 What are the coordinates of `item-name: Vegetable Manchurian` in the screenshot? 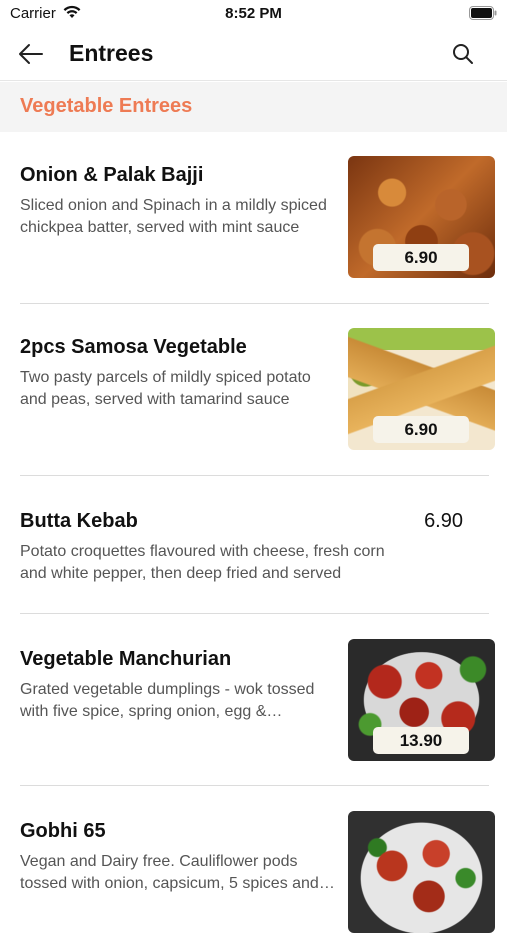 It's located at (126, 659).